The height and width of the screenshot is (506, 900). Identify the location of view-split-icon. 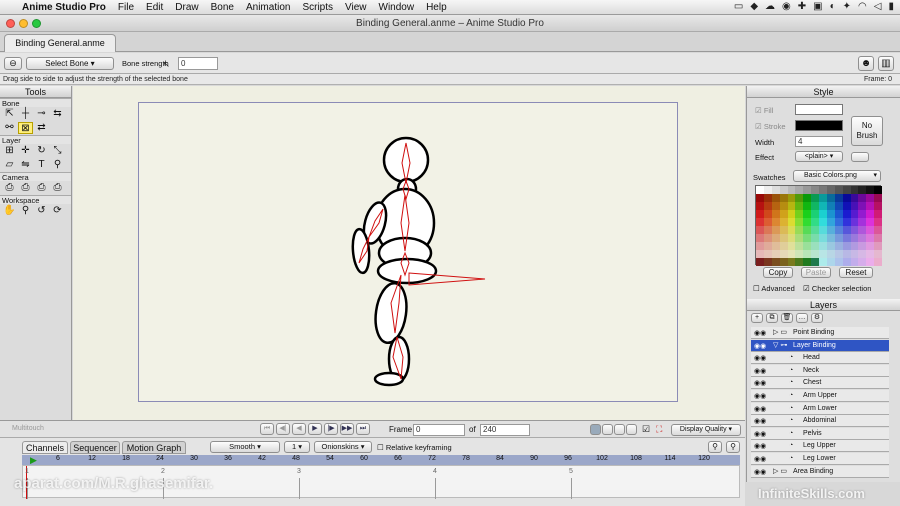
(607, 429).